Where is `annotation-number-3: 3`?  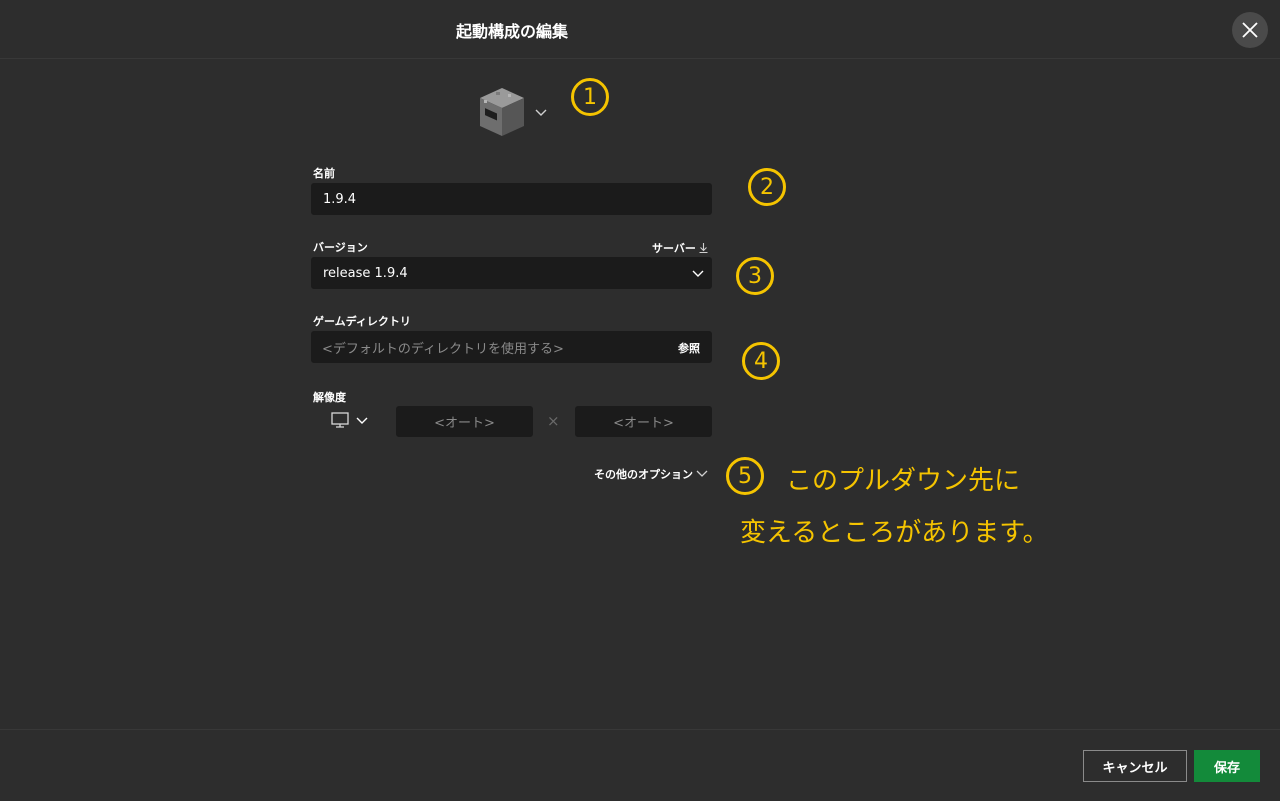 annotation-number-3: 3 is located at coordinates (755, 276).